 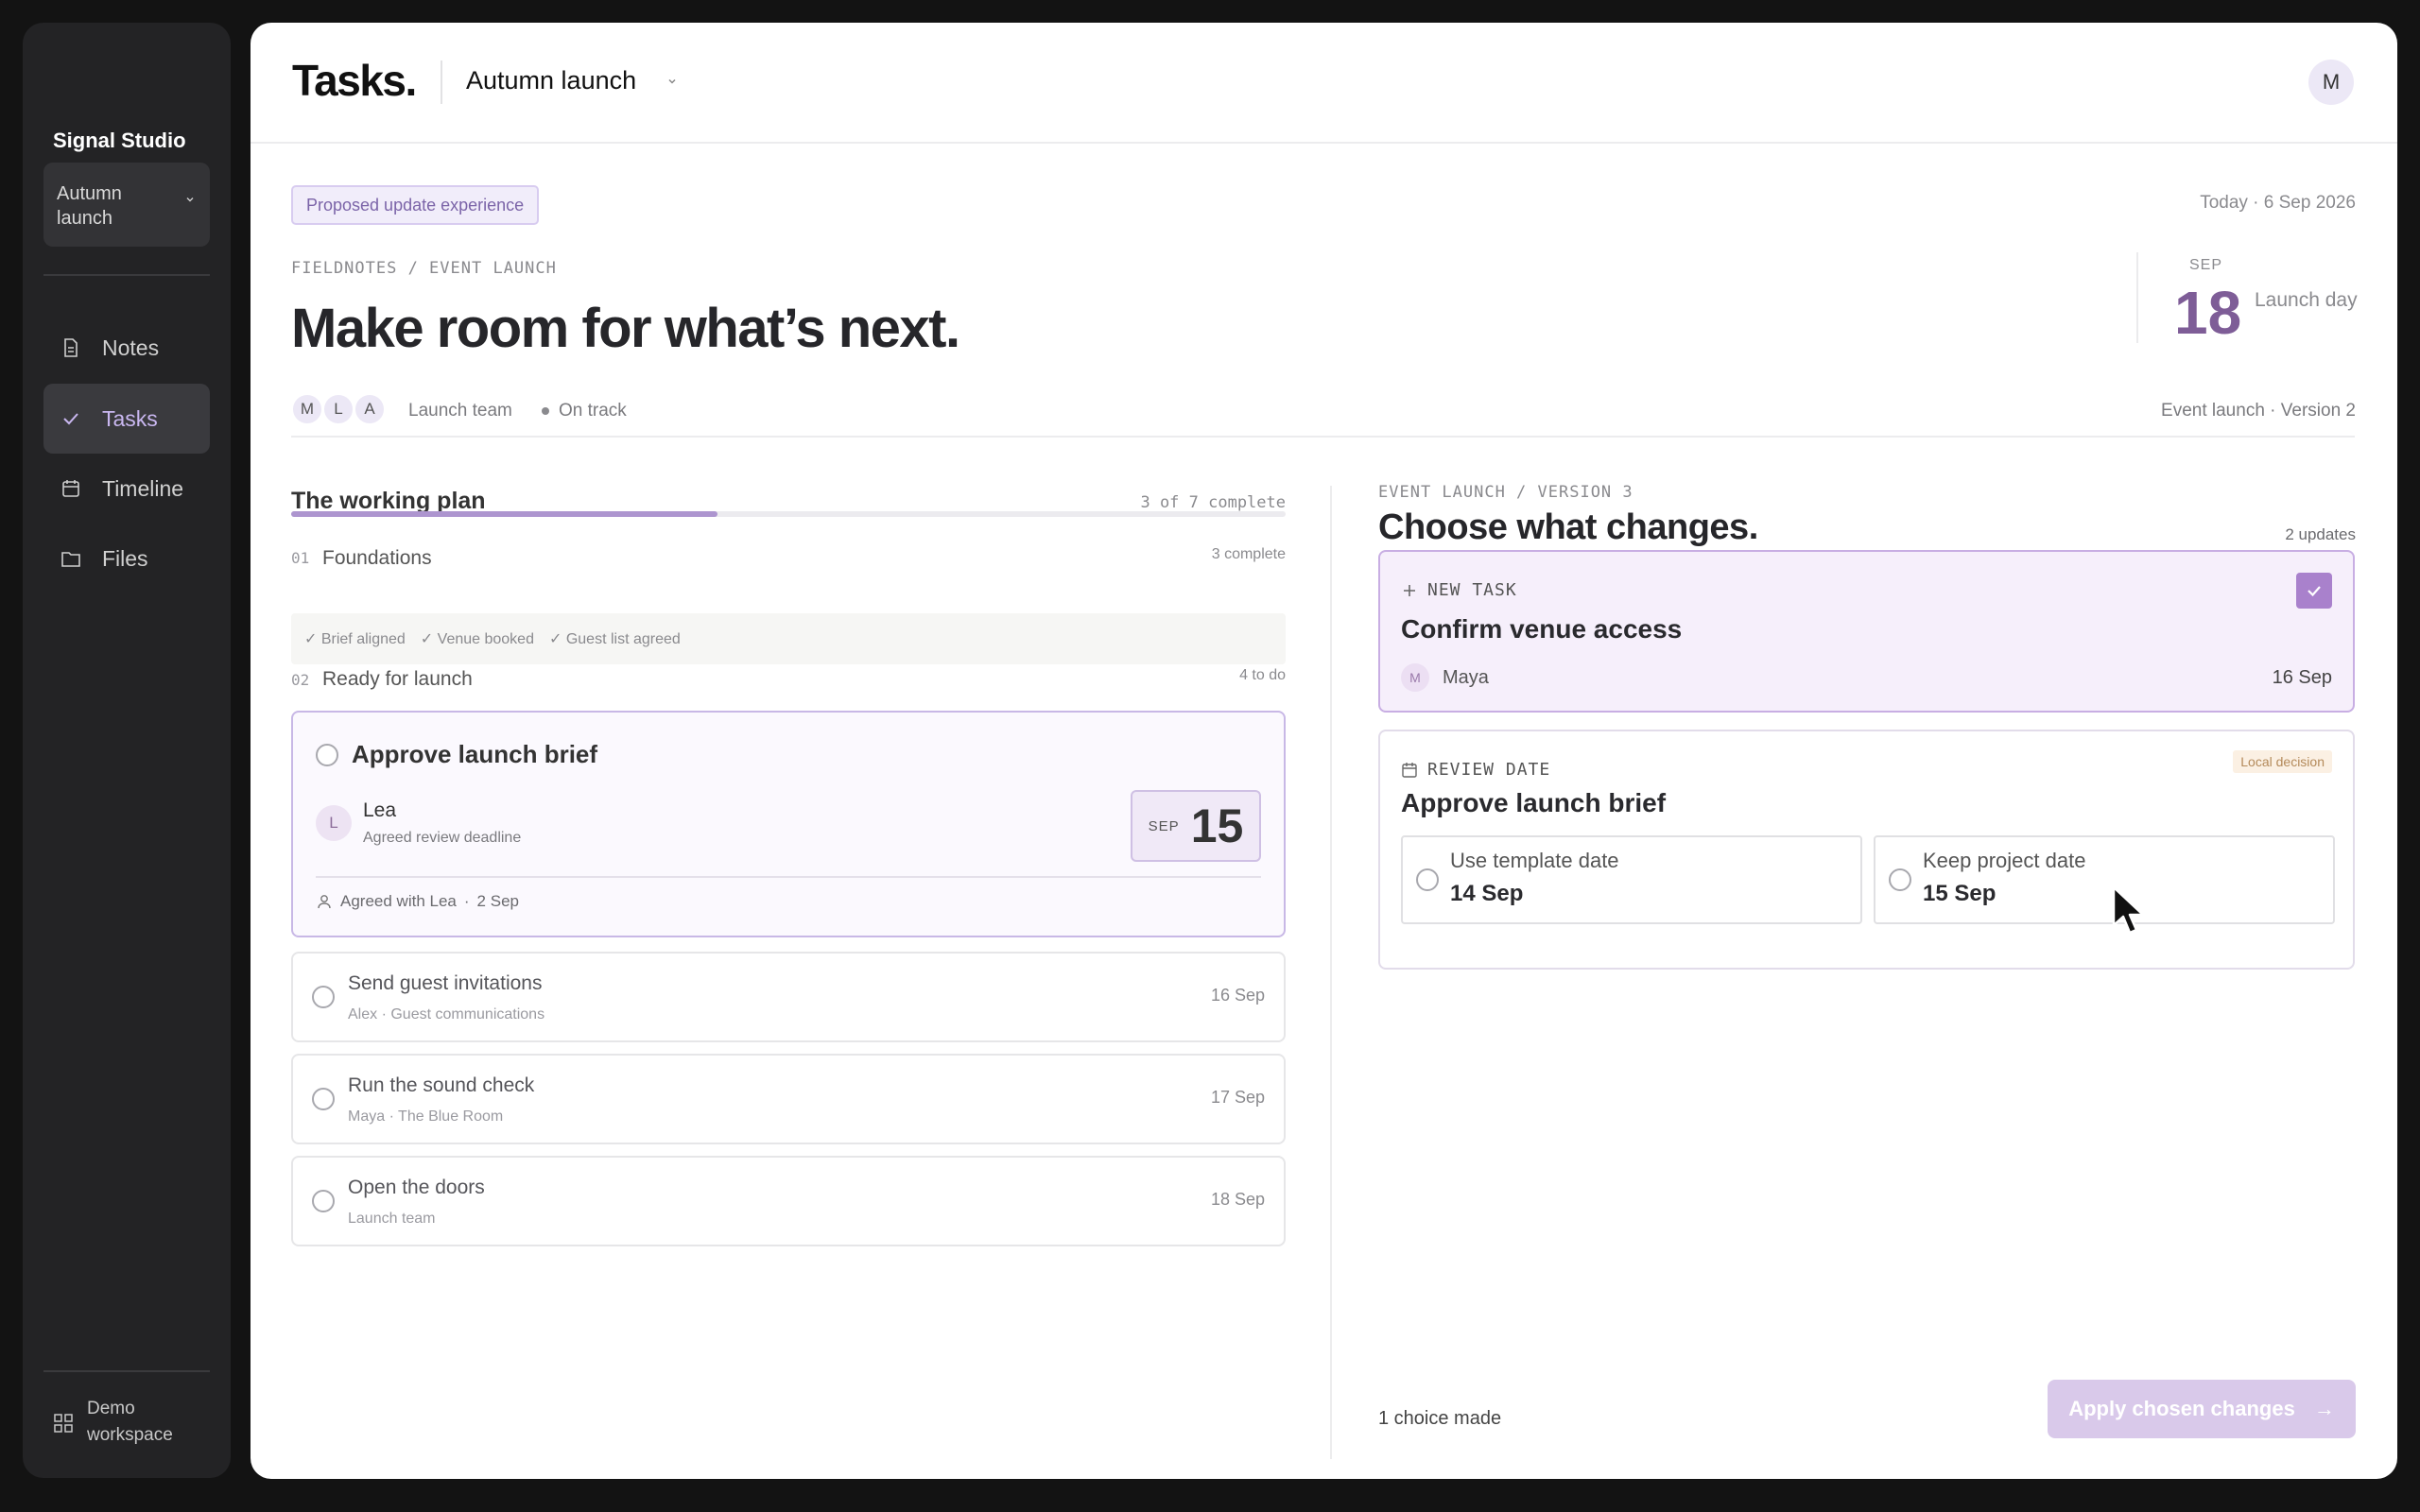 I want to click on sidebar-item-timeline: Timeline, so click(x=126, y=489).